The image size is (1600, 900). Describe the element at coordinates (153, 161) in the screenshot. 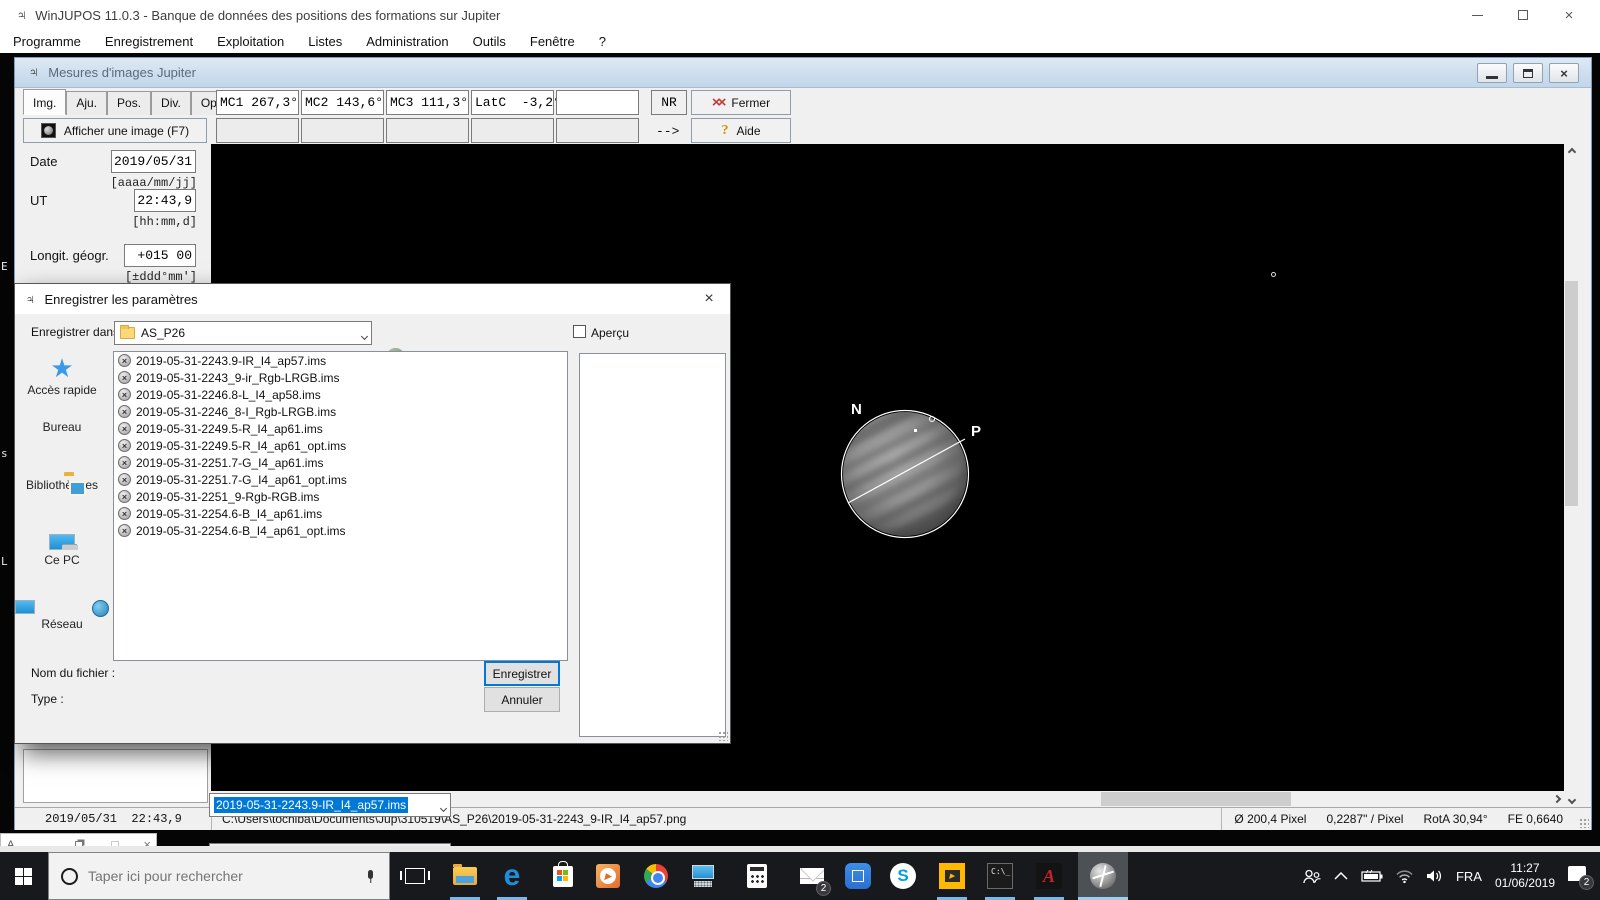

I see `date-input: 2019/05/31` at that location.